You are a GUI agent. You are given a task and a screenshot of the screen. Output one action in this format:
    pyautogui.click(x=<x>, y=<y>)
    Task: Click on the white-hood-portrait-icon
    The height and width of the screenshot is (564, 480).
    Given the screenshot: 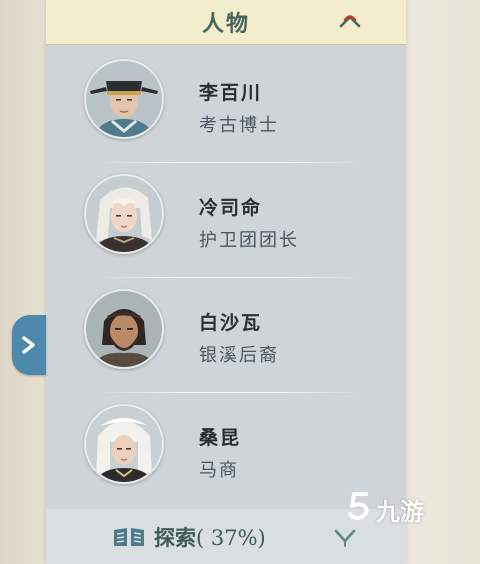 What is the action you would take?
    pyautogui.click(x=124, y=444)
    